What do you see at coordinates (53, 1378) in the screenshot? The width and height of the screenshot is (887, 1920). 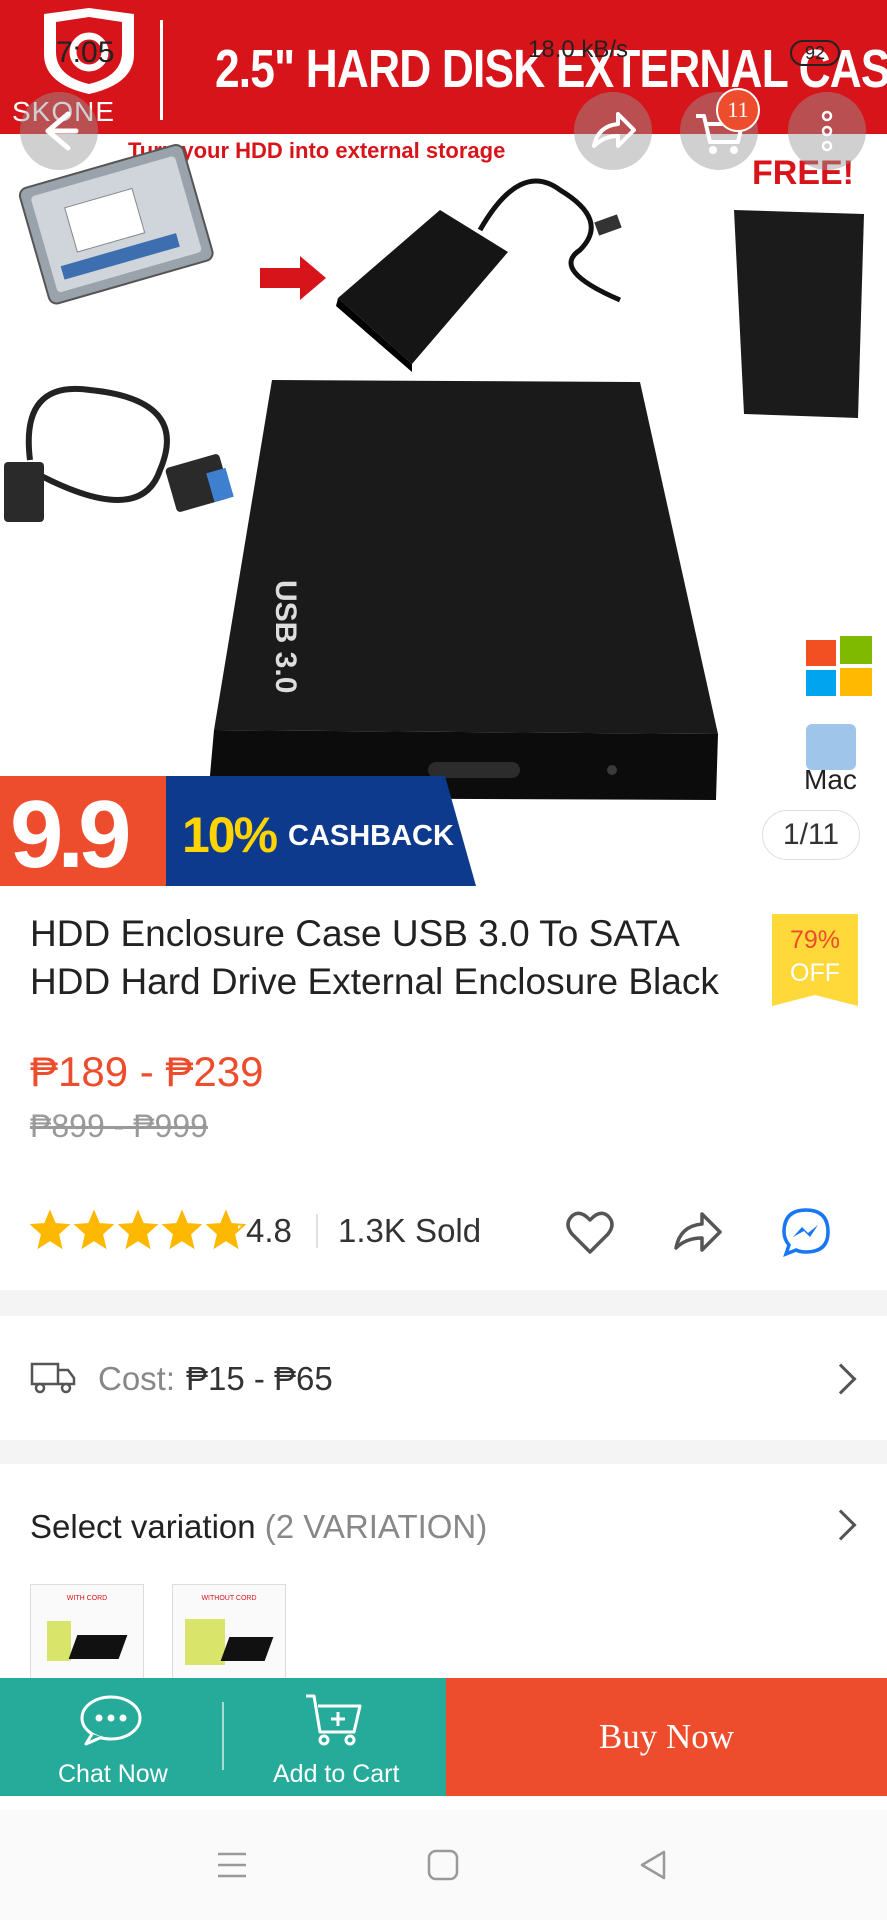 I see `truck-icon` at bounding box center [53, 1378].